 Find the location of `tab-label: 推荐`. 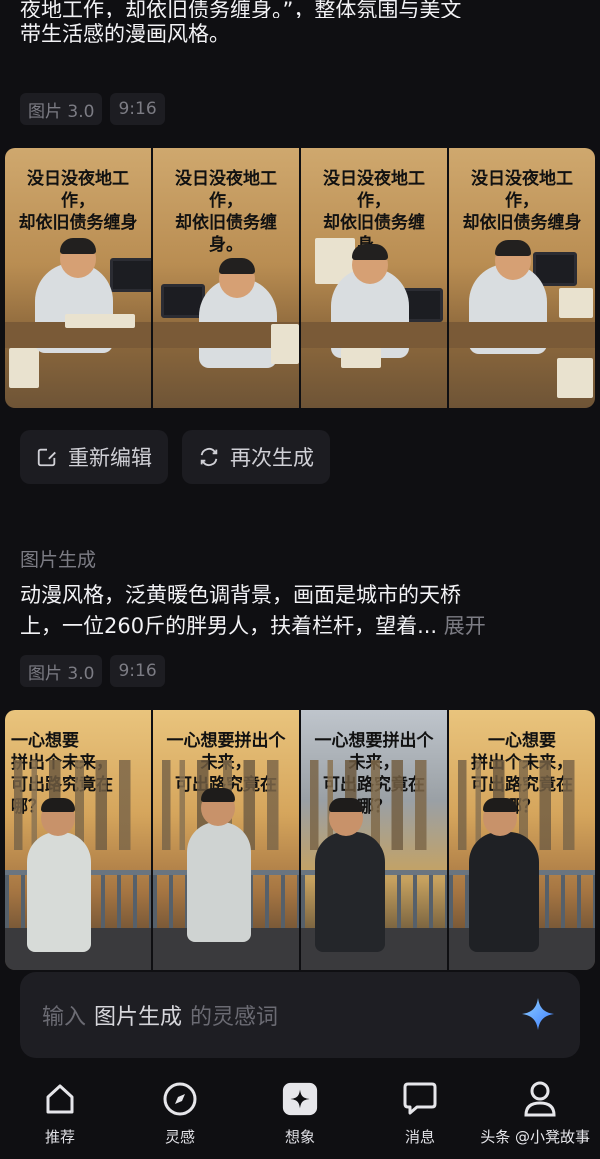

tab-label: 推荐 is located at coordinates (59, 1137).